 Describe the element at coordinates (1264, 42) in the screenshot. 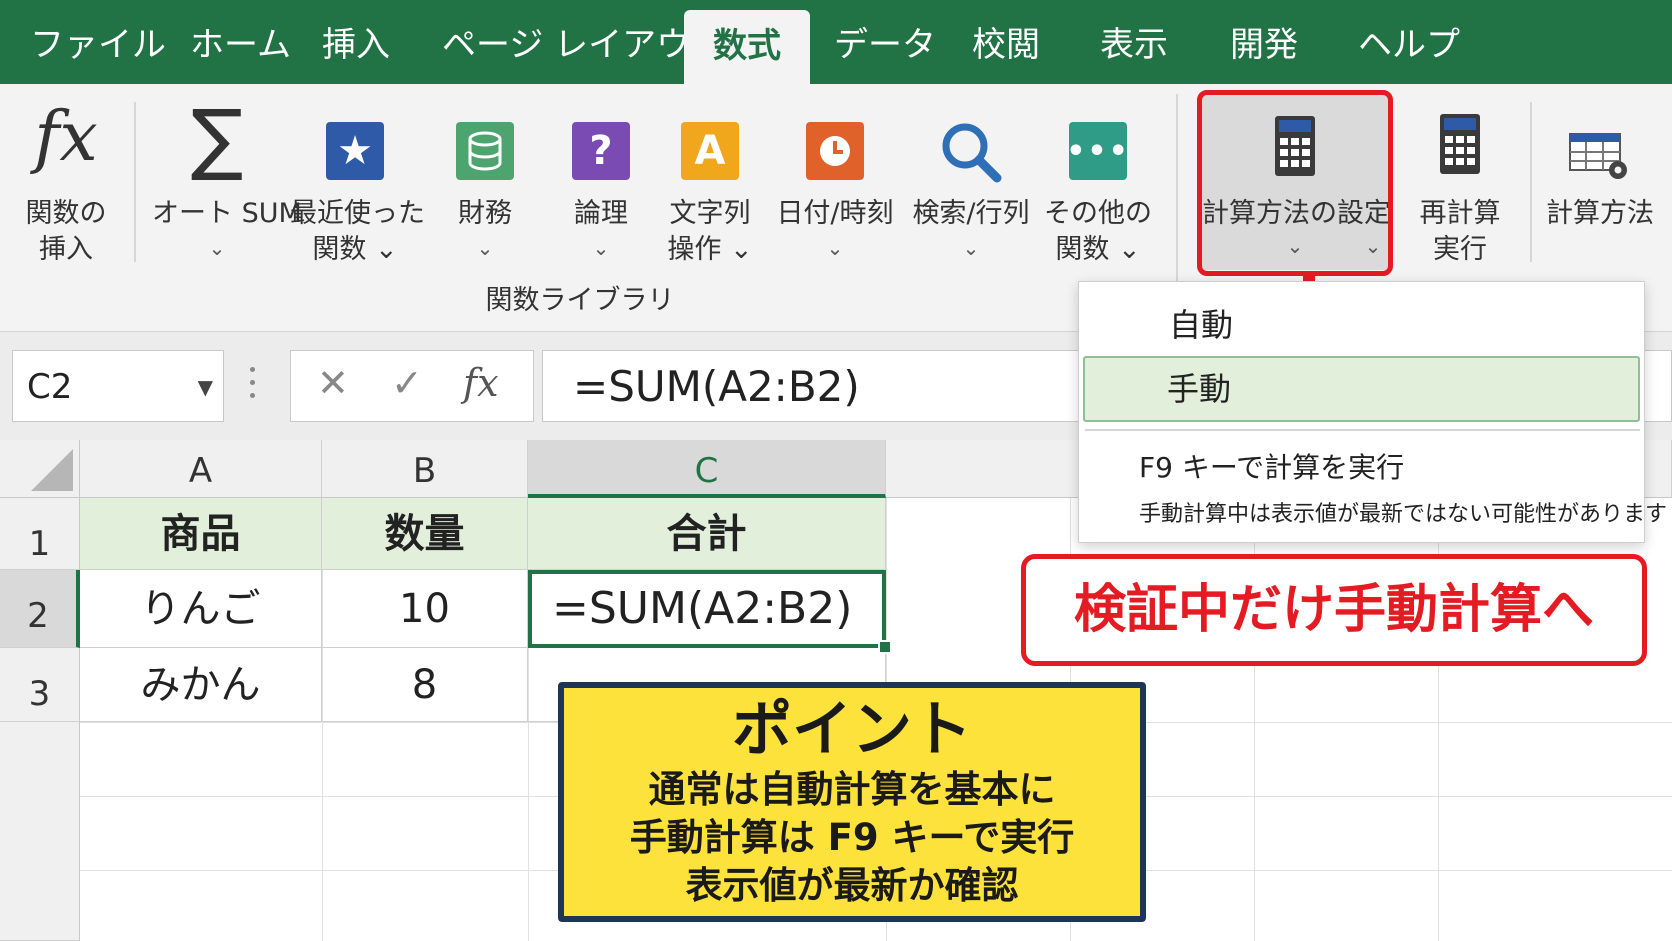

I see `tab-developer: 開発` at that location.